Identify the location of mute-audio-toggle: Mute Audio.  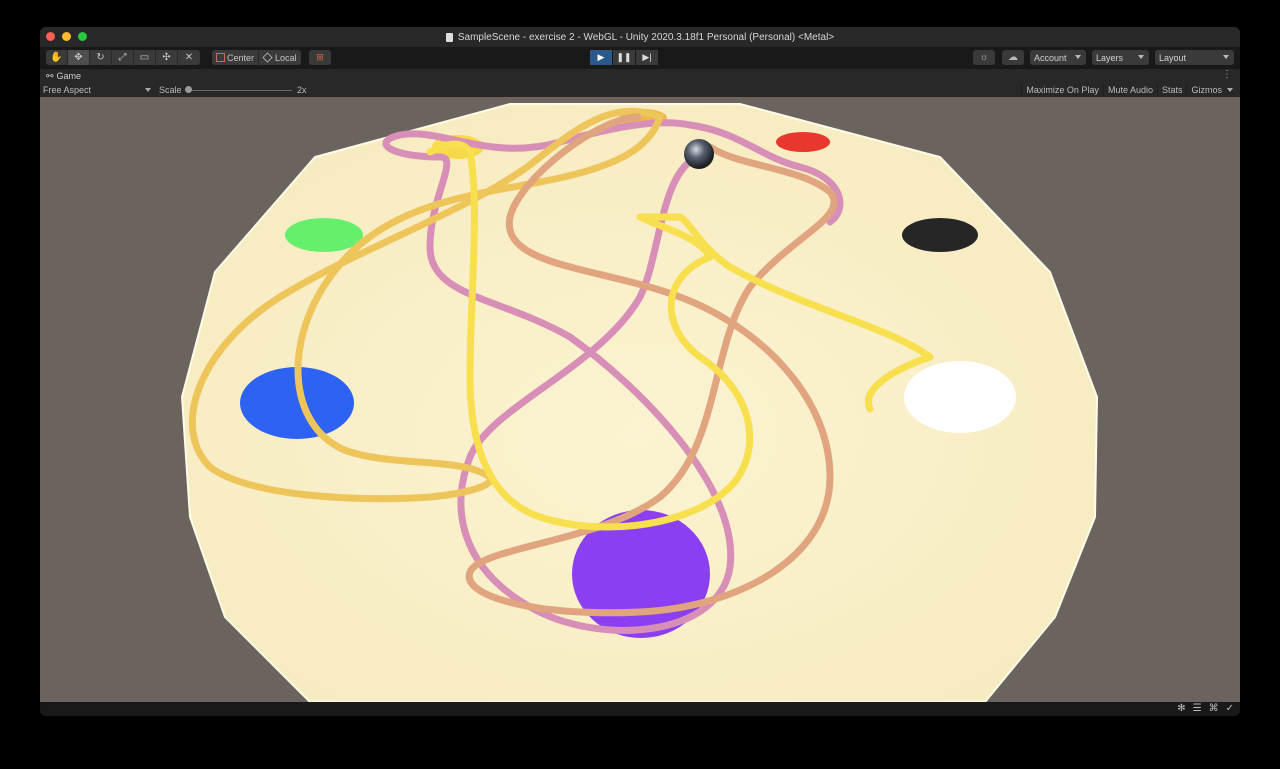
(1129, 90).